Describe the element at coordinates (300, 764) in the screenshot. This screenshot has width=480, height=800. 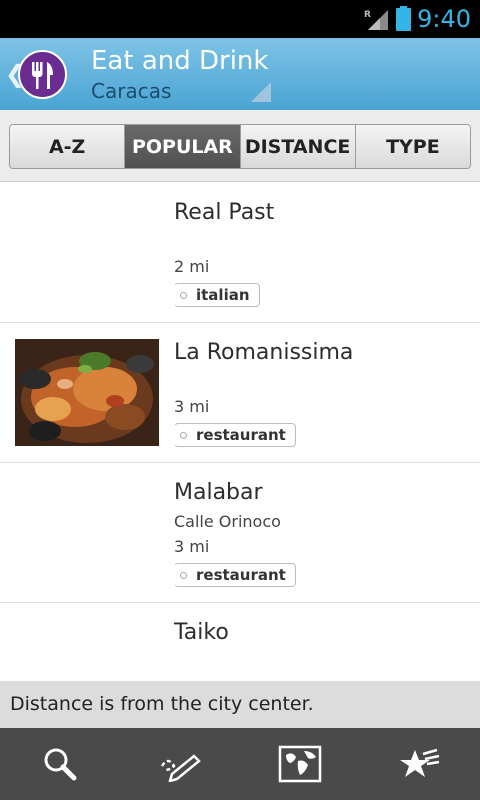
I see `map-icon` at that location.